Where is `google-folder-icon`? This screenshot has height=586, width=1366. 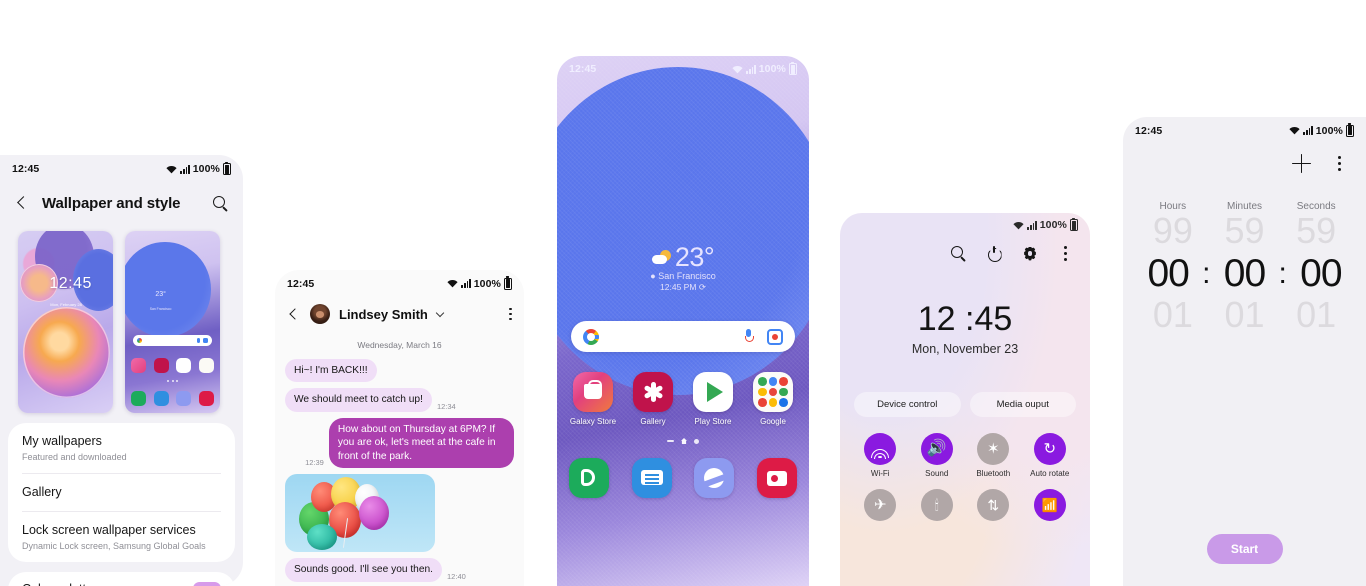 google-folder-icon is located at coordinates (773, 392).